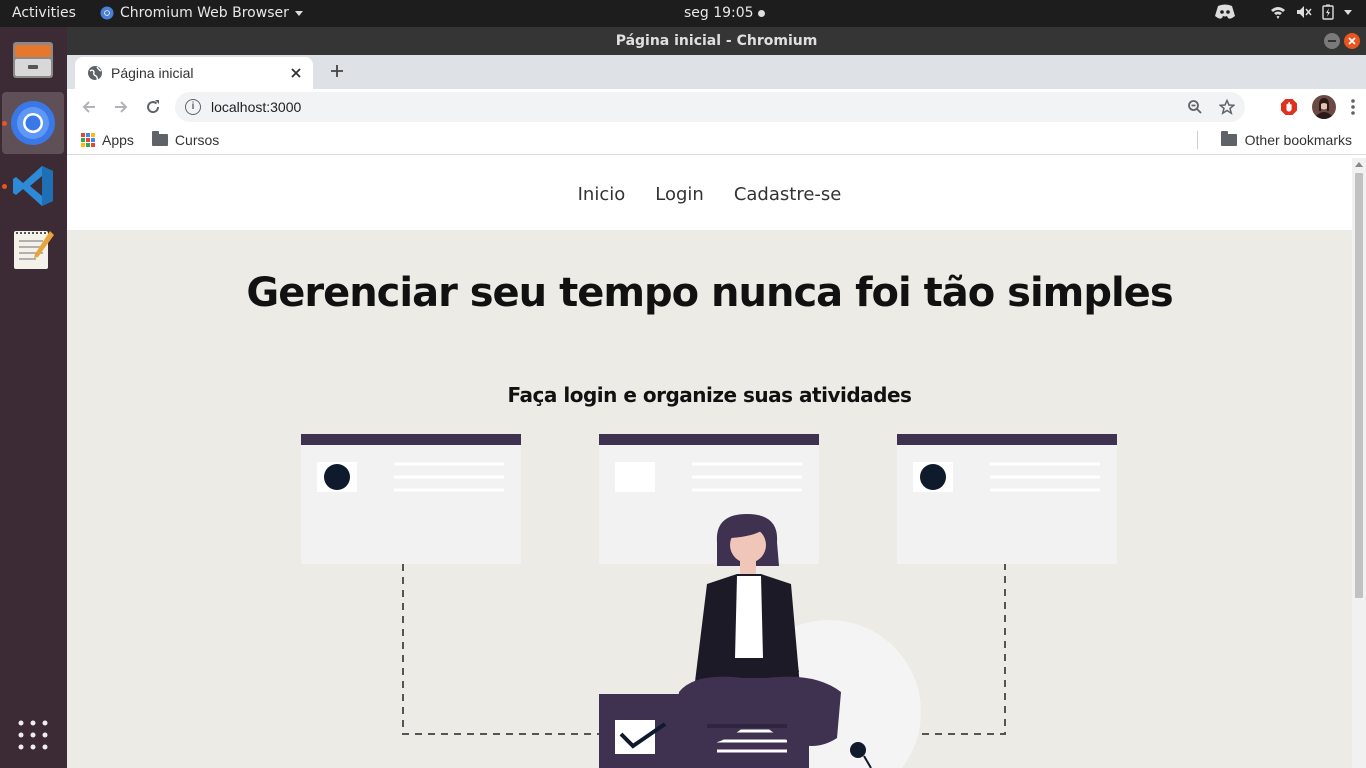  I want to click on bookmark-apps-label: Apps, so click(118, 139).